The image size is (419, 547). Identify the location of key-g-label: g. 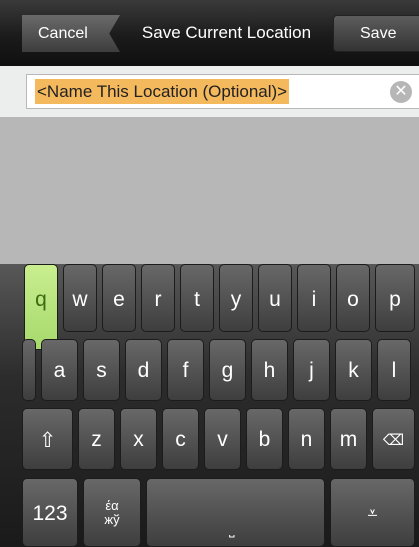
(227, 370).